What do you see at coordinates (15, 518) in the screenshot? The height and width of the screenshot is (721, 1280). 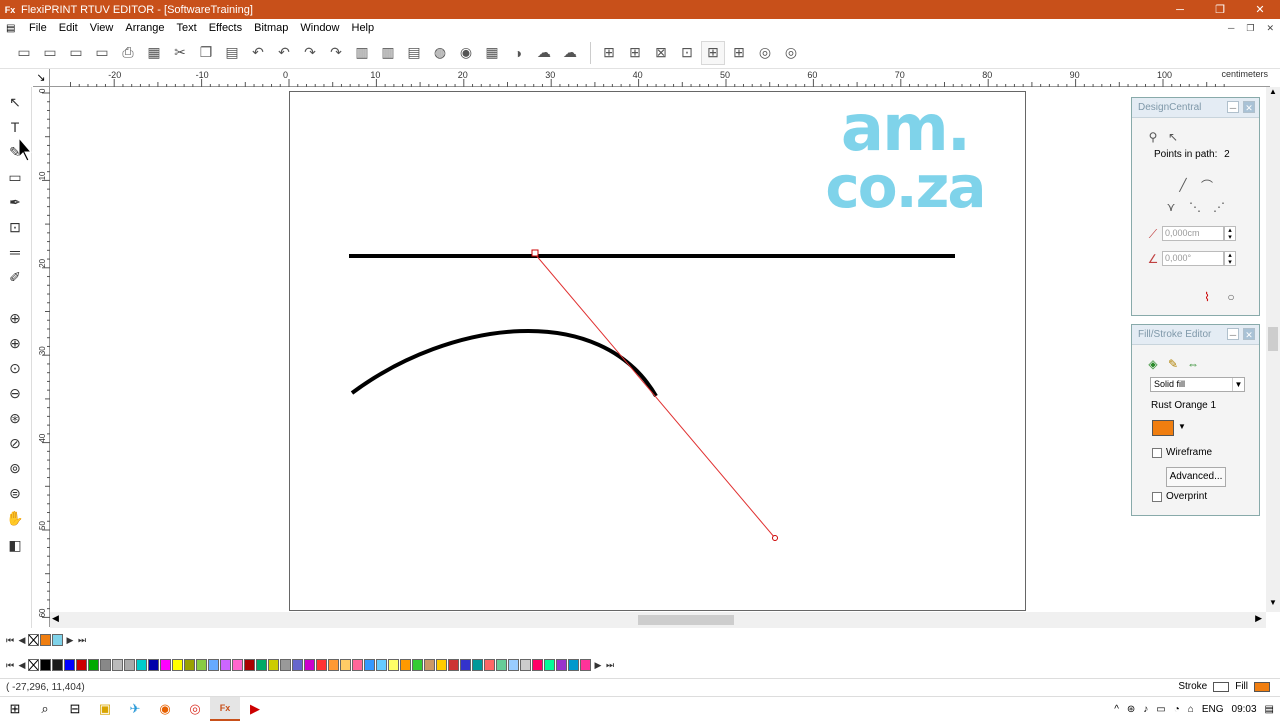 I see `pan-tool: ✋` at bounding box center [15, 518].